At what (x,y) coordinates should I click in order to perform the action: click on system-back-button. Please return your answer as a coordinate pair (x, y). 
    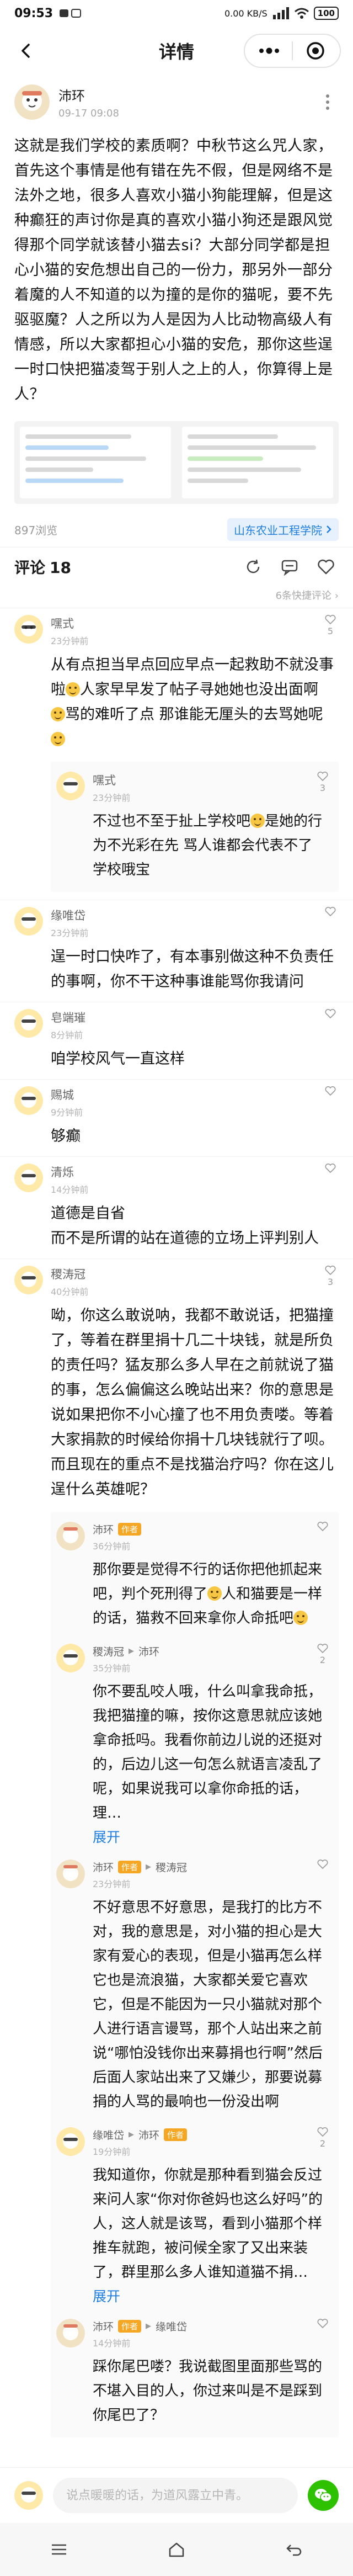
    Looking at the image, I should click on (294, 2549).